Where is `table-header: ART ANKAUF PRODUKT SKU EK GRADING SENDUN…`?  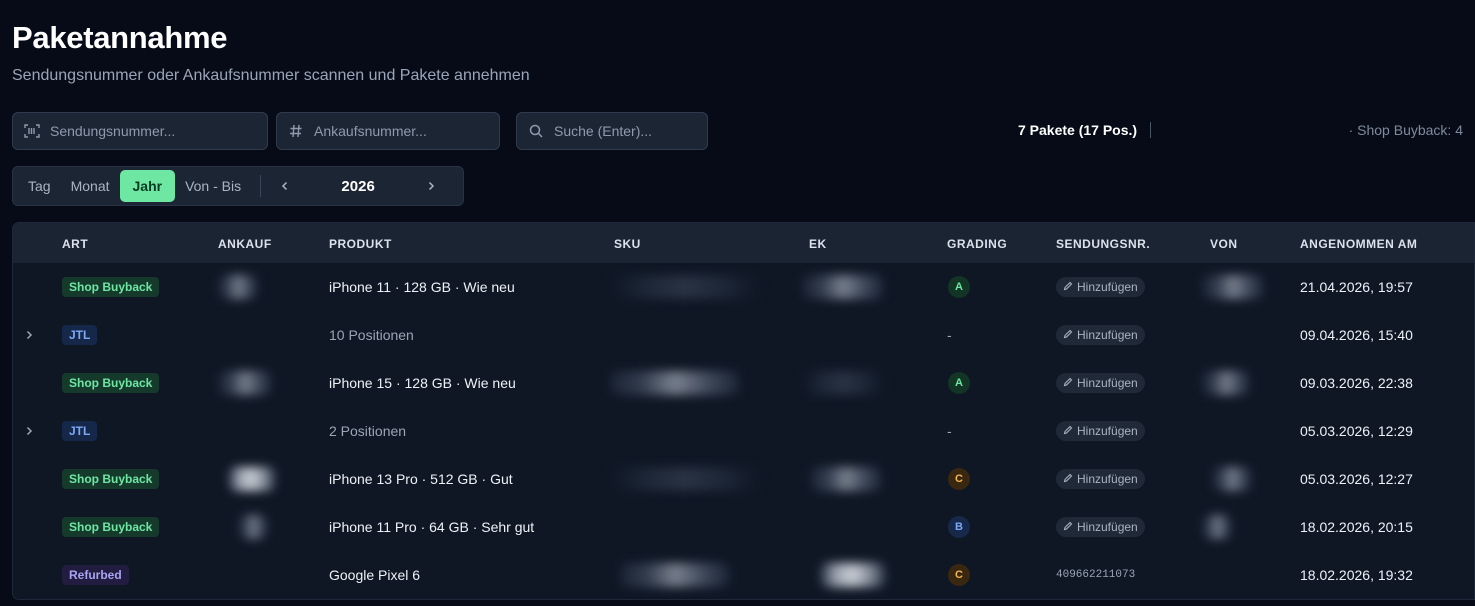
table-header: ART ANKAUF PRODUKT SKU EK GRADING SENDUN… is located at coordinates (743, 243).